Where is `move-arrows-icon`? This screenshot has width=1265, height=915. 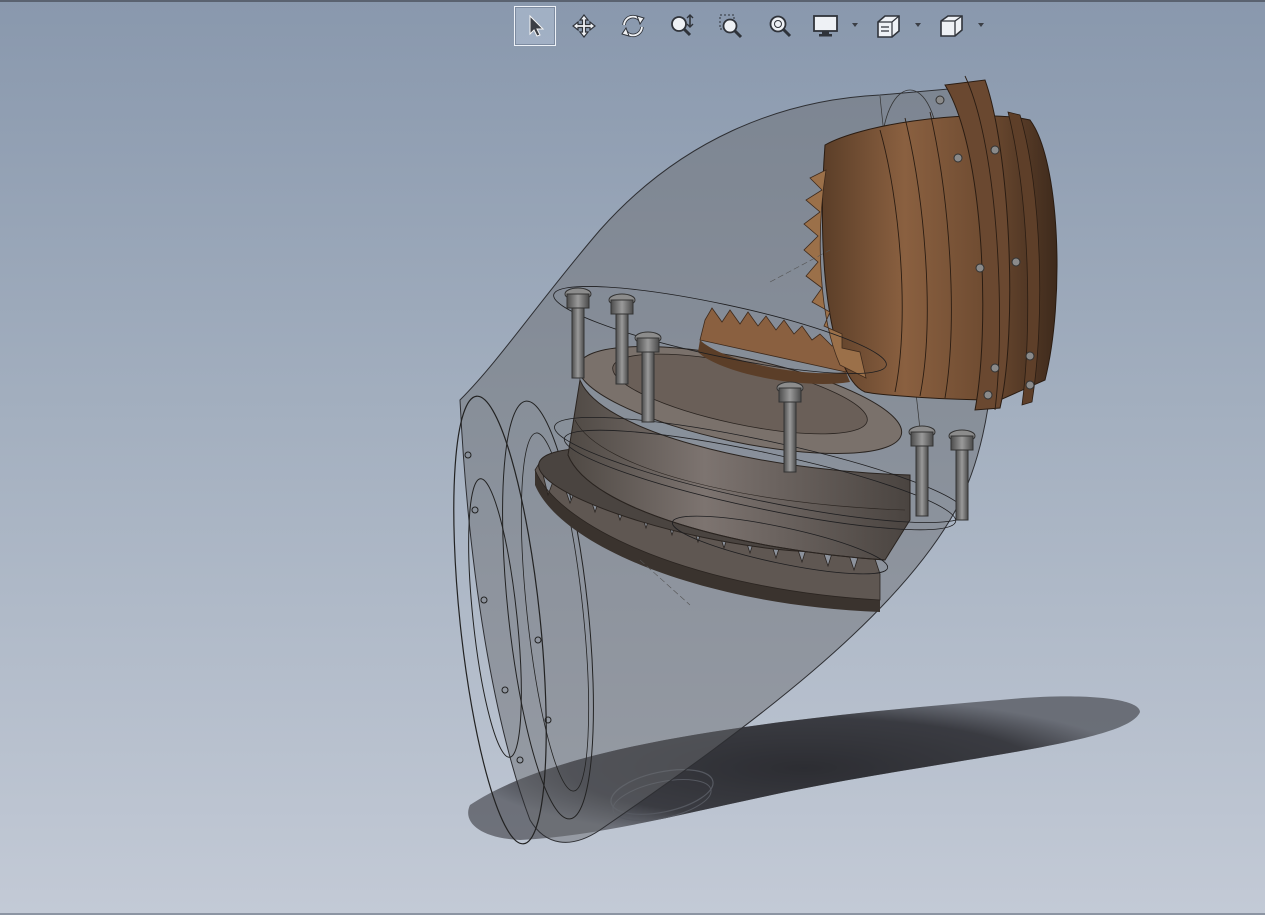
move-arrows-icon is located at coordinates (584, 26).